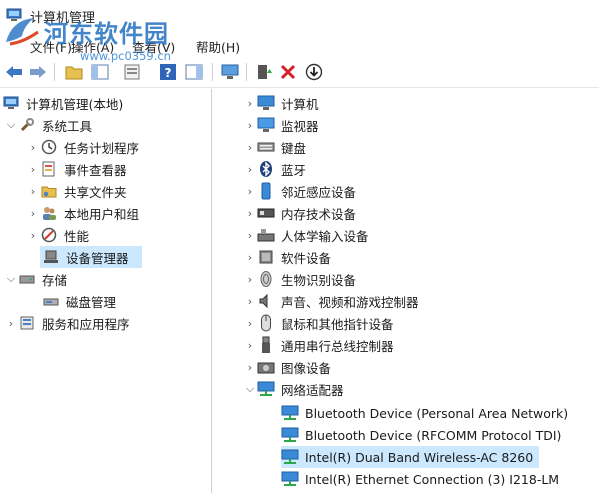 Image resolution: width=599 pixels, height=493 pixels. Describe the element at coordinates (281, 125) in the screenshot. I see `device-category-monitors: › 监视器` at that location.